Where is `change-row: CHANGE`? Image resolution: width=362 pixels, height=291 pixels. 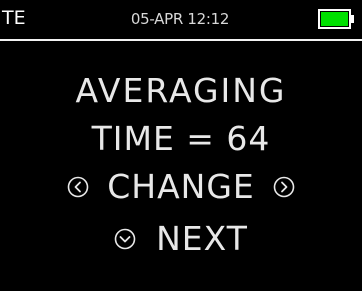
change-row: CHANGE is located at coordinates (181, 187).